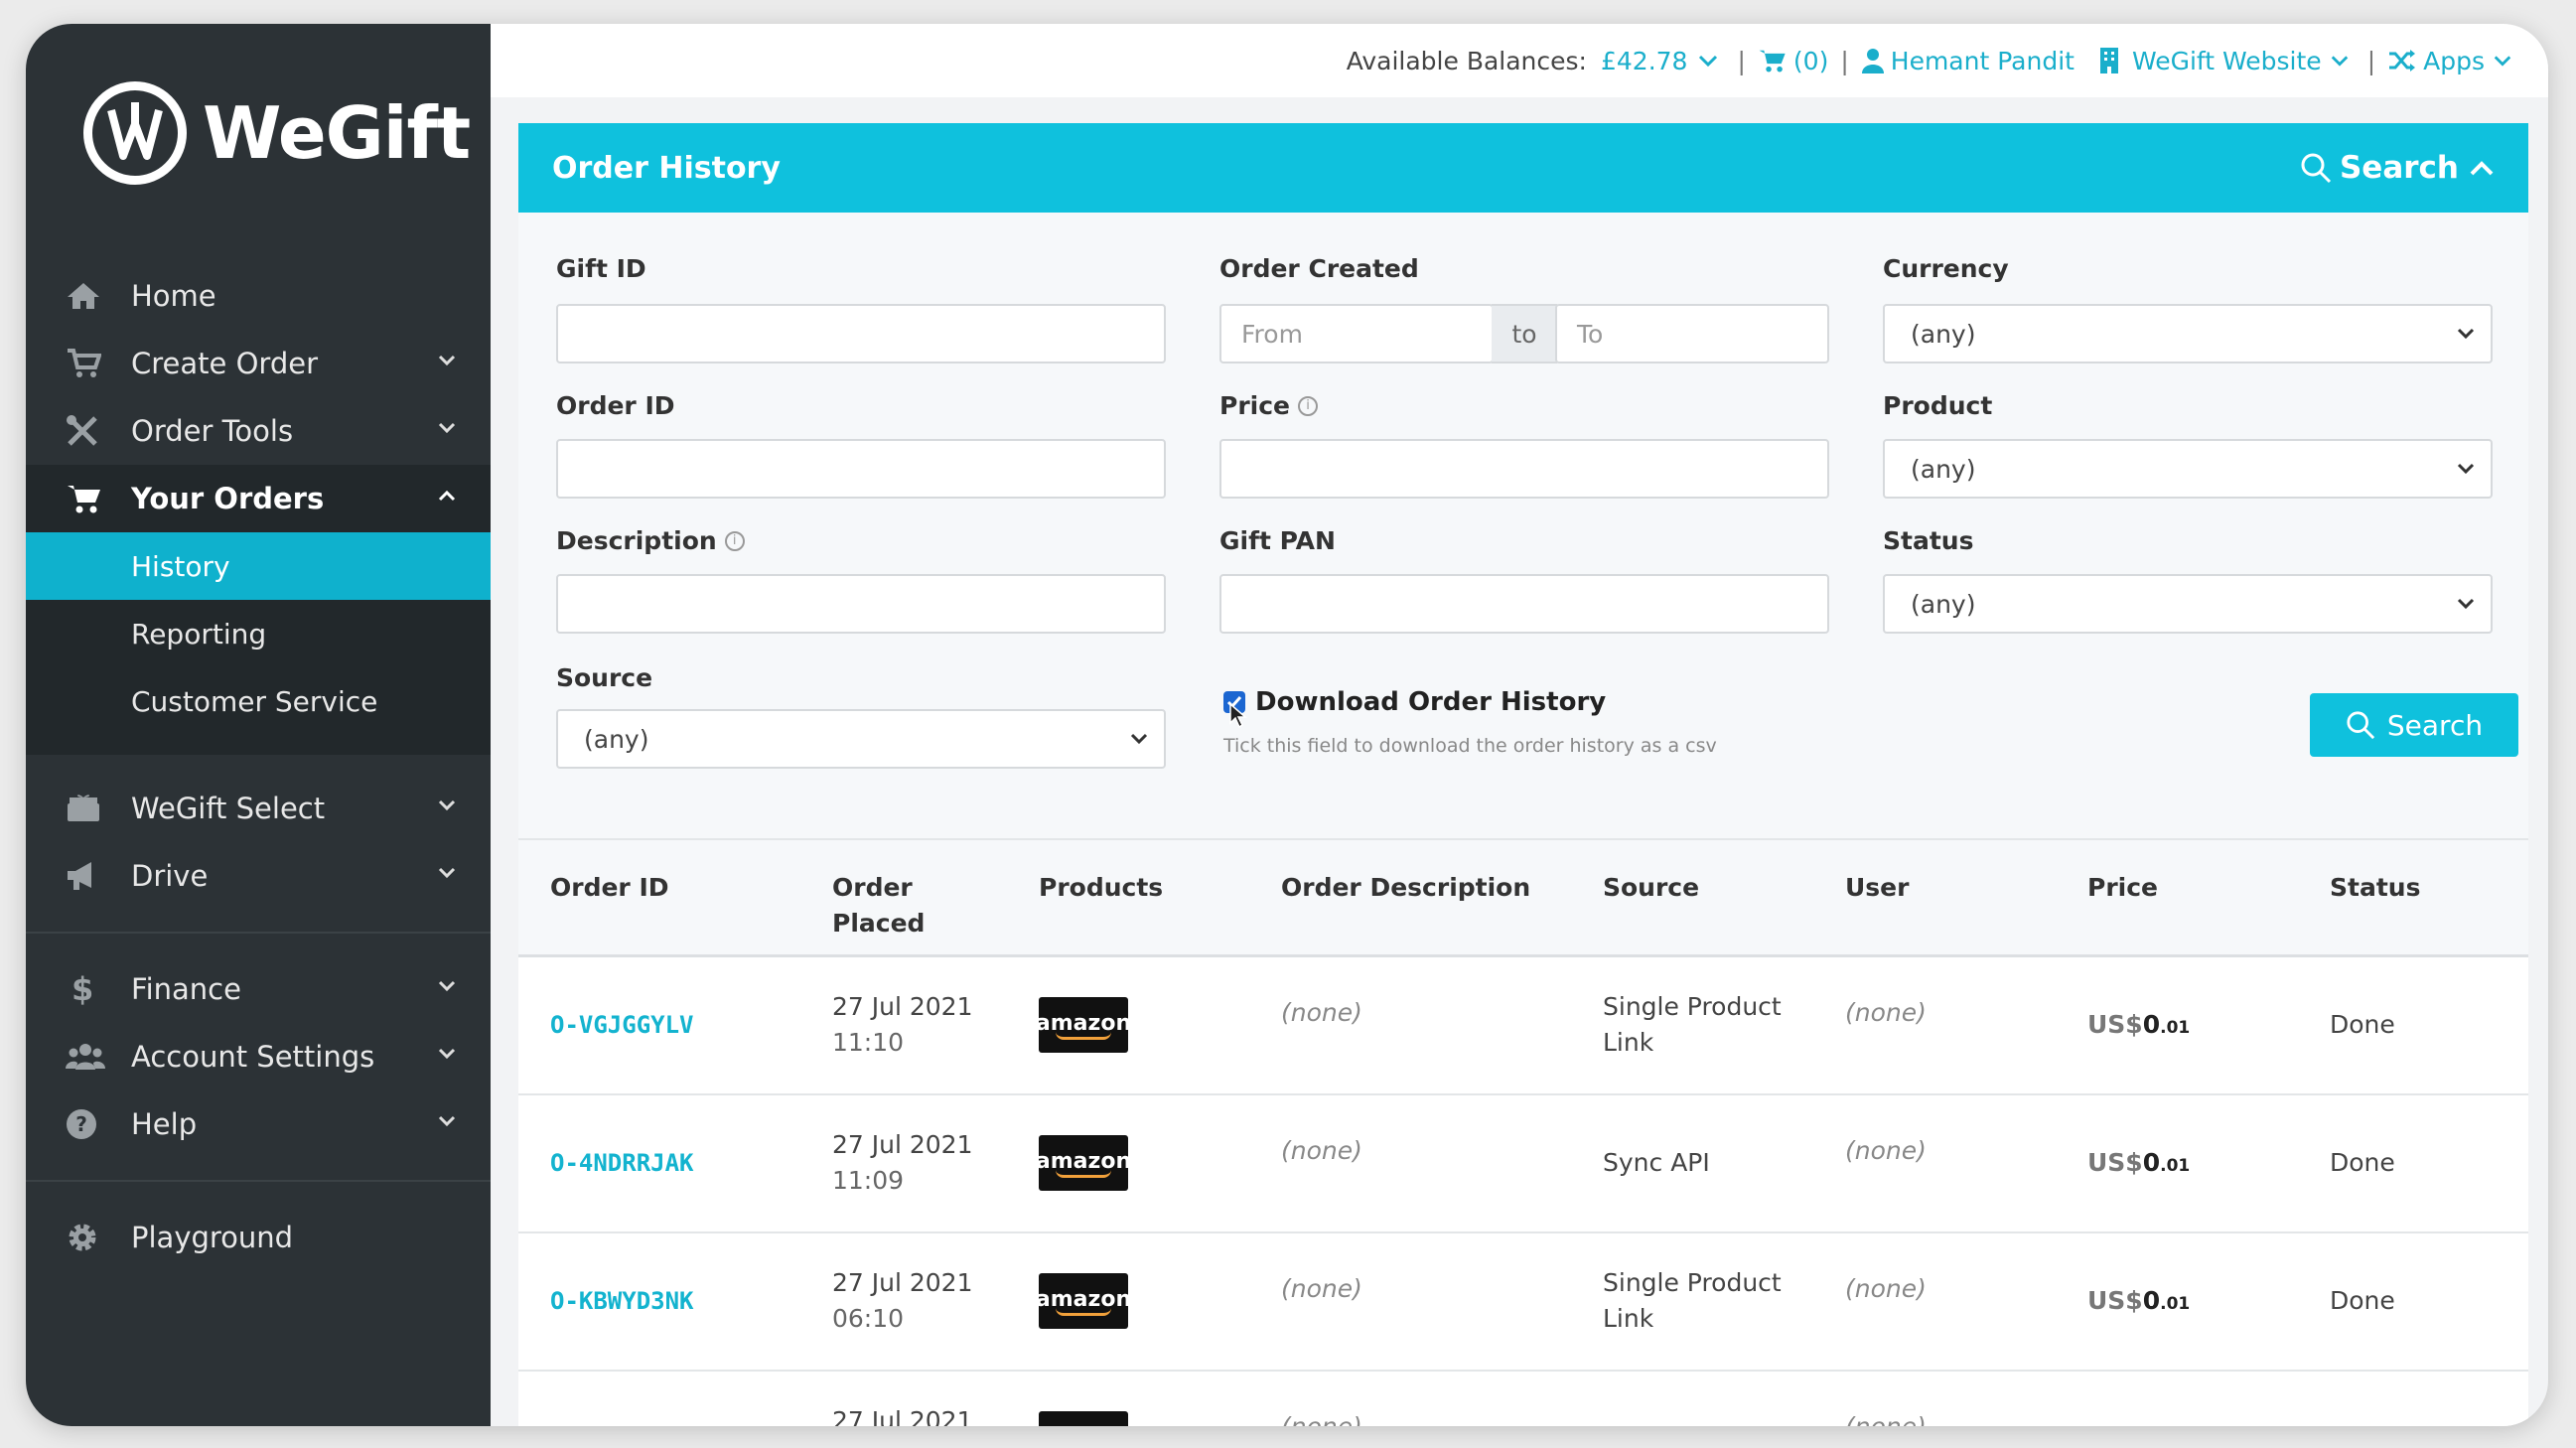 The width and height of the screenshot is (2576, 1448). What do you see at coordinates (170, 876) in the screenshot?
I see `sidebar-item-label: Drive` at bounding box center [170, 876].